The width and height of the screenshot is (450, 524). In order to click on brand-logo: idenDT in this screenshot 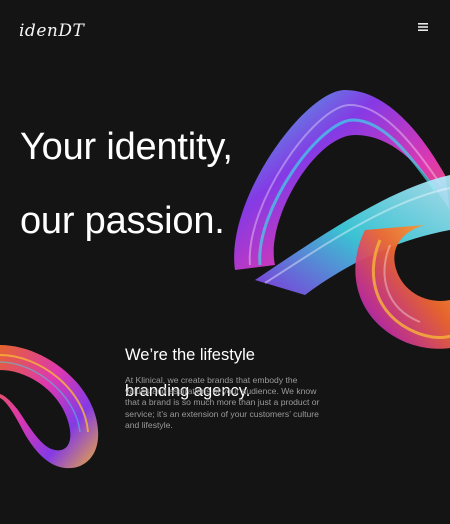, I will do `click(51, 31)`.